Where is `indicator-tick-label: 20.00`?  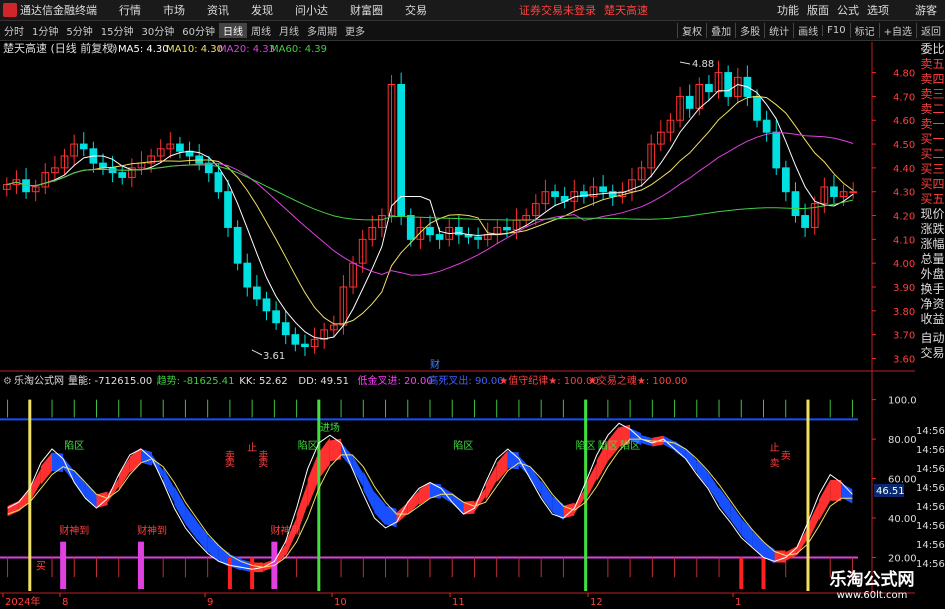 indicator-tick-label: 20.00 is located at coordinates (902, 558).